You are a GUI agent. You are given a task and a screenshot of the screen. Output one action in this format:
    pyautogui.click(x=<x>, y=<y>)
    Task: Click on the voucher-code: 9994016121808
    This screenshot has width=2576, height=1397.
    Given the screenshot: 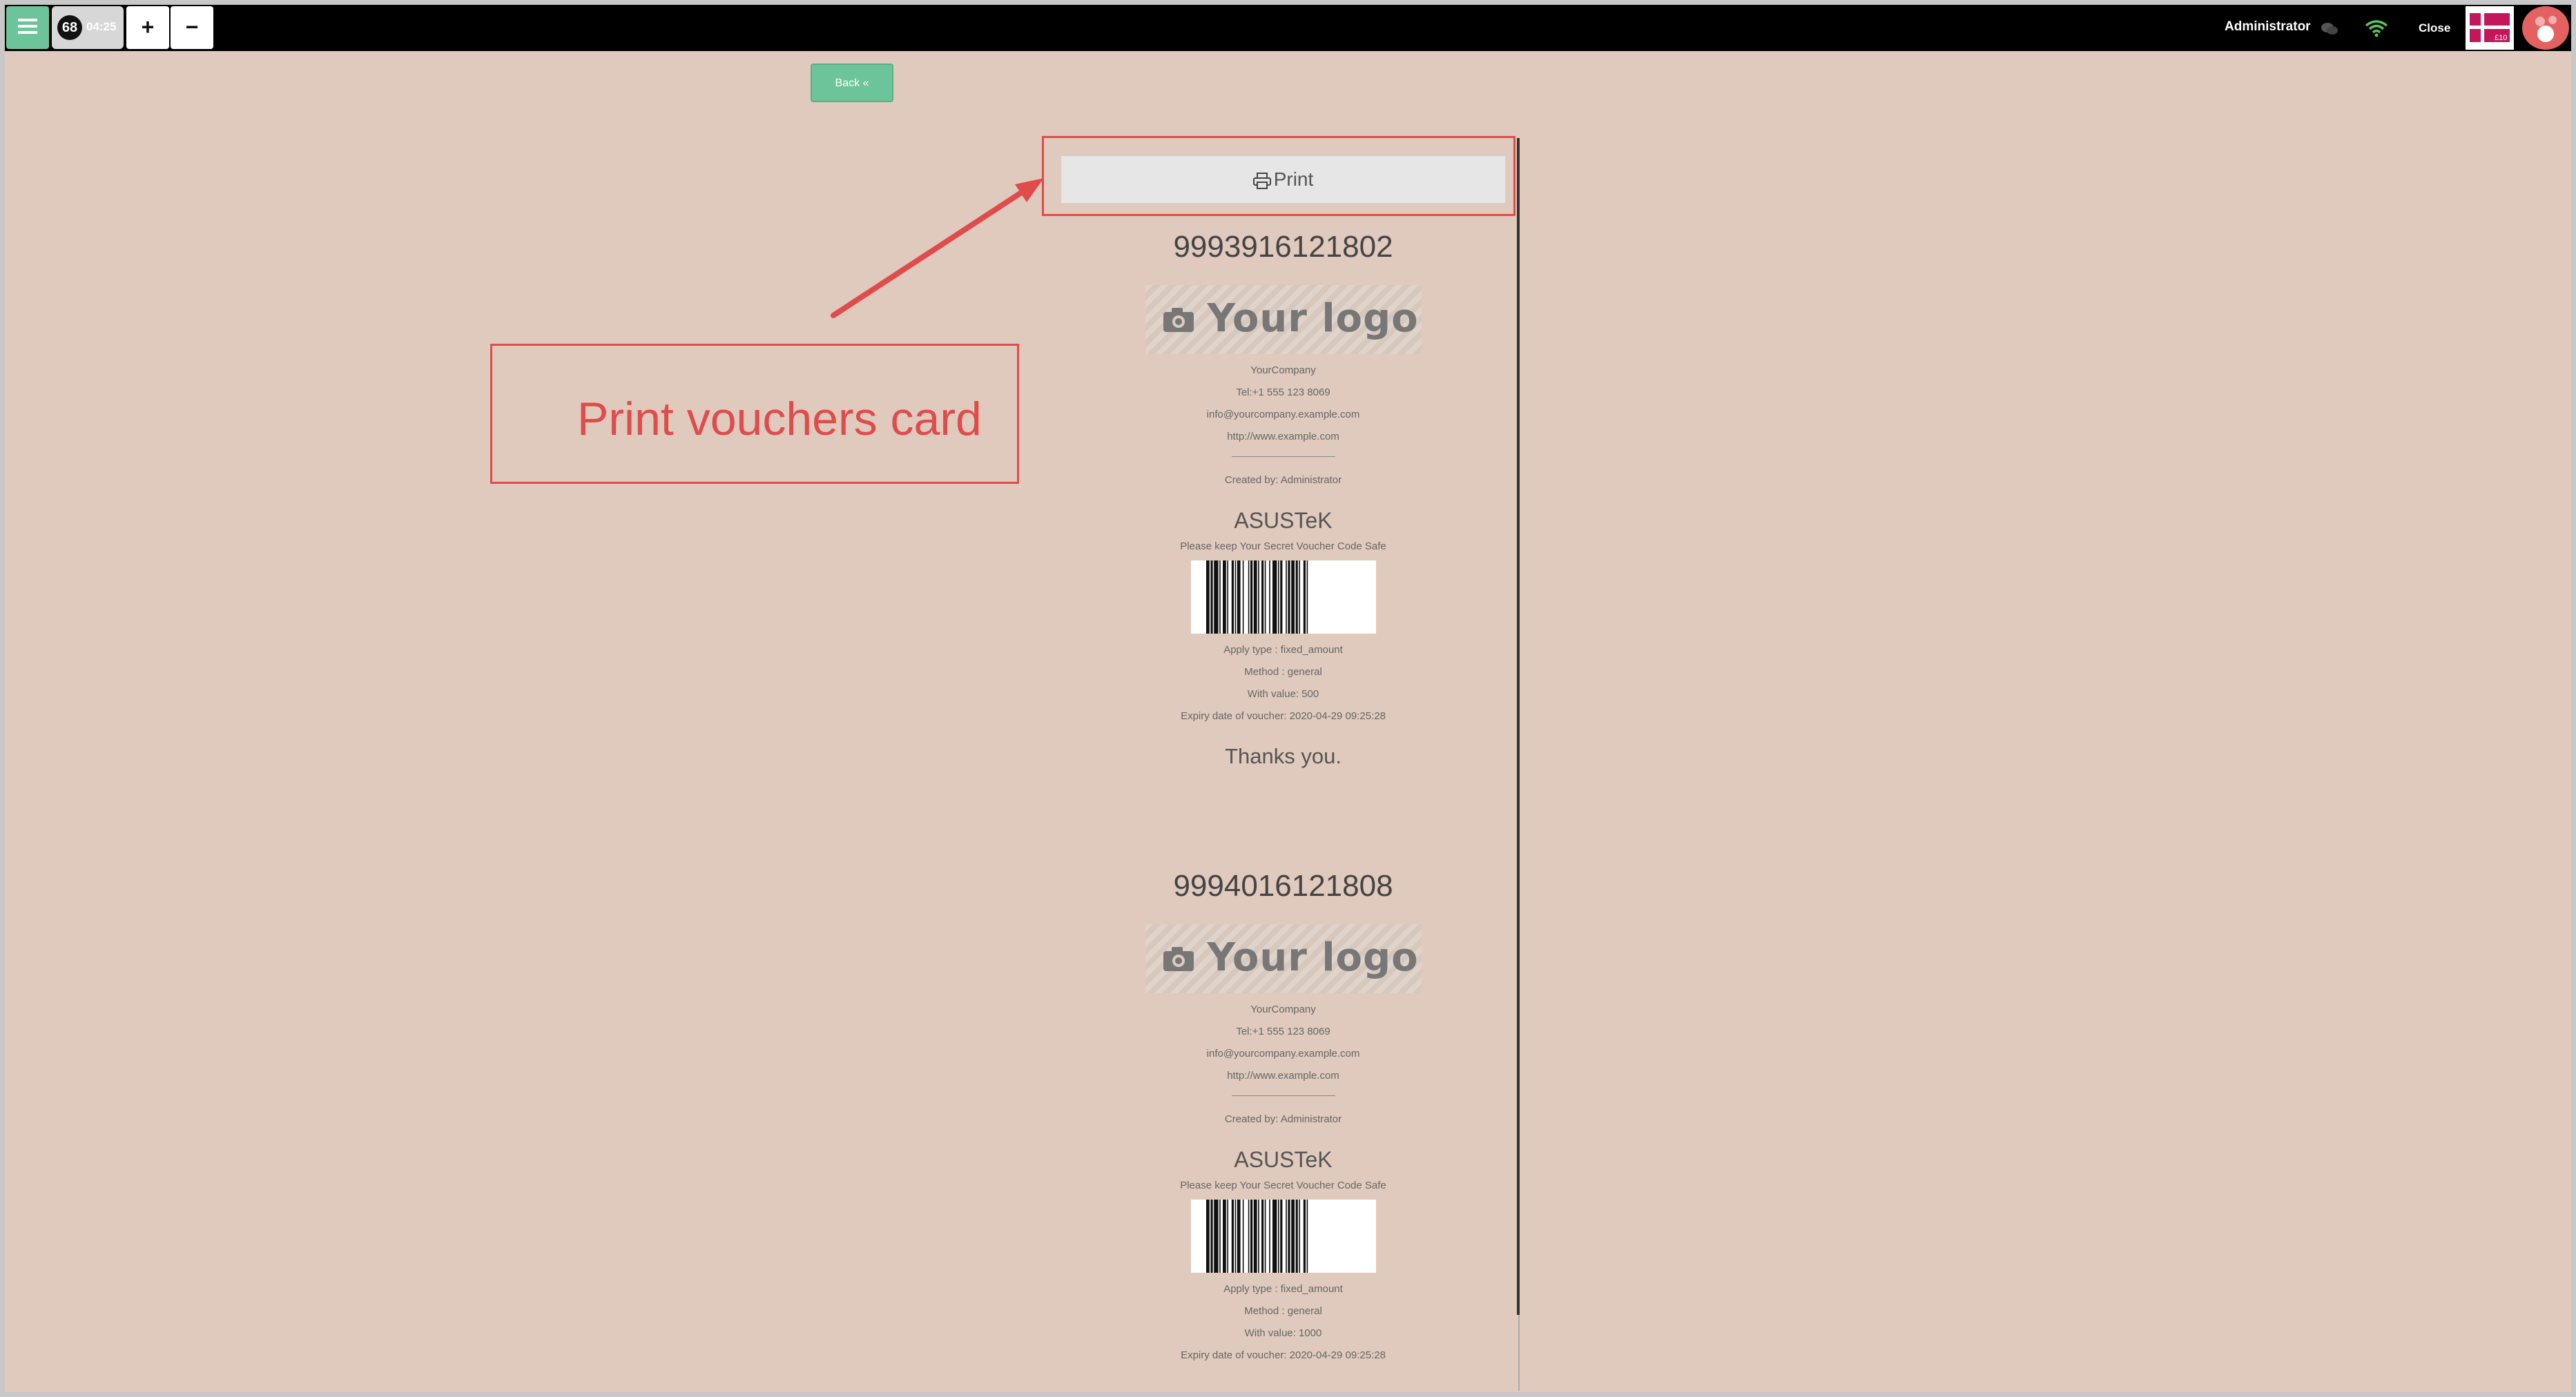 What is the action you would take?
    pyautogui.click(x=1283, y=886)
    